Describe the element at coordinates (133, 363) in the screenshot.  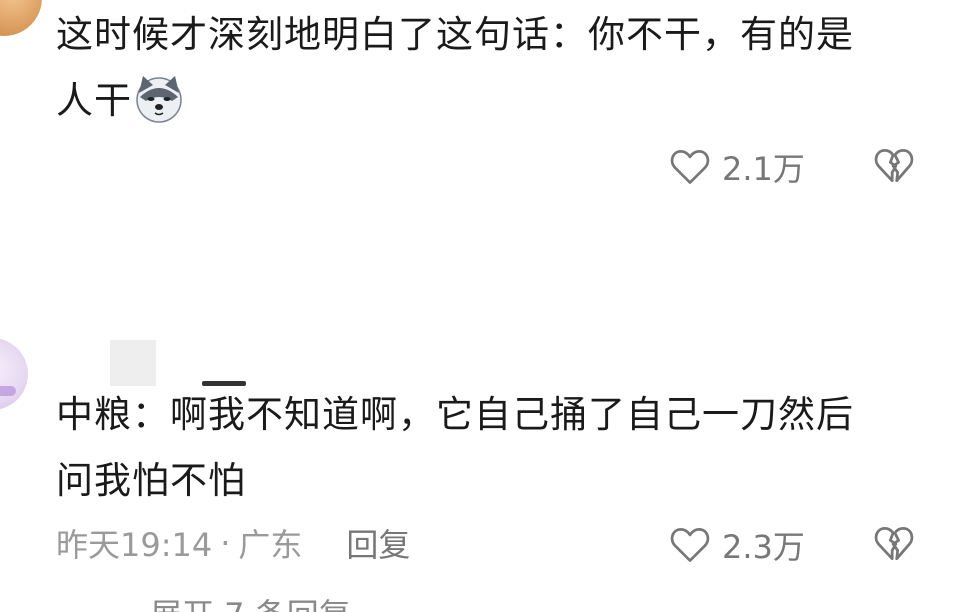
I see `placeholder-block` at that location.